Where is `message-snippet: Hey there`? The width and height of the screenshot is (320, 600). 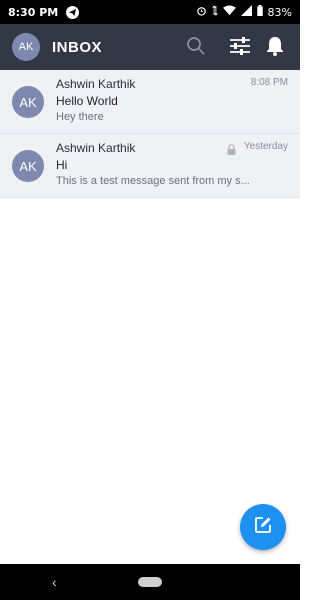
message-snippet: Hey there is located at coordinates (80, 117).